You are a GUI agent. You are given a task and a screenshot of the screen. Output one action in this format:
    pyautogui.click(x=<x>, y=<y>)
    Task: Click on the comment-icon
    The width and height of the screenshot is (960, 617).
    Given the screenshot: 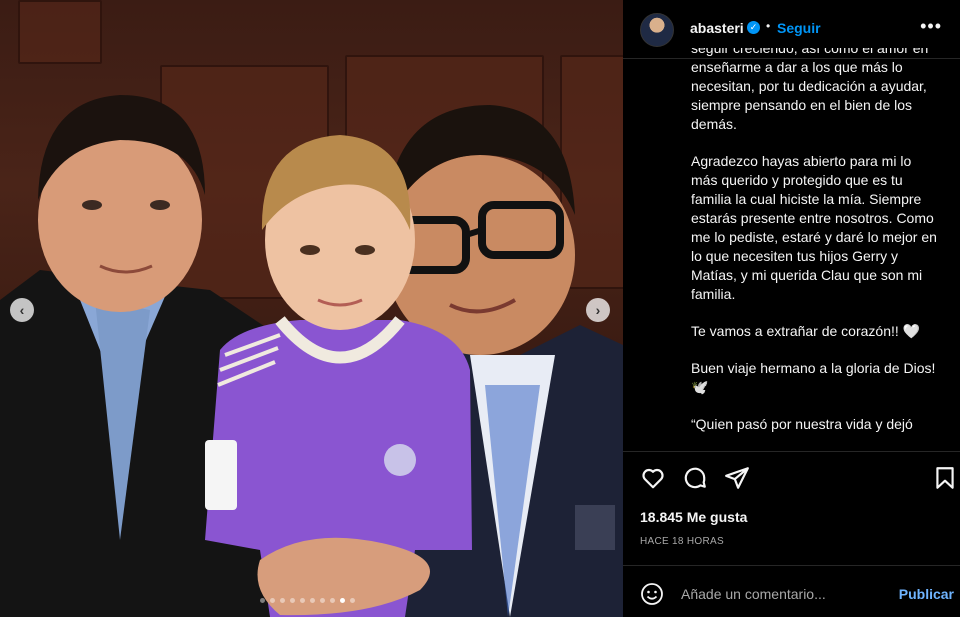 What is the action you would take?
    pyautogui.click(x=695, y=478)
    